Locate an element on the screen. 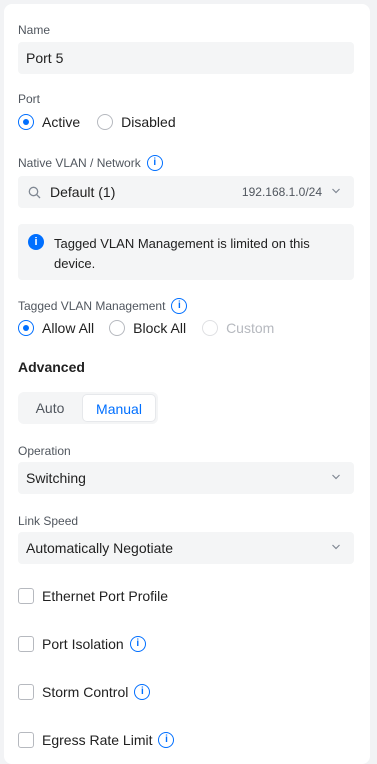  storm-control-label: Storm Control is located at coordinates (85, 692).